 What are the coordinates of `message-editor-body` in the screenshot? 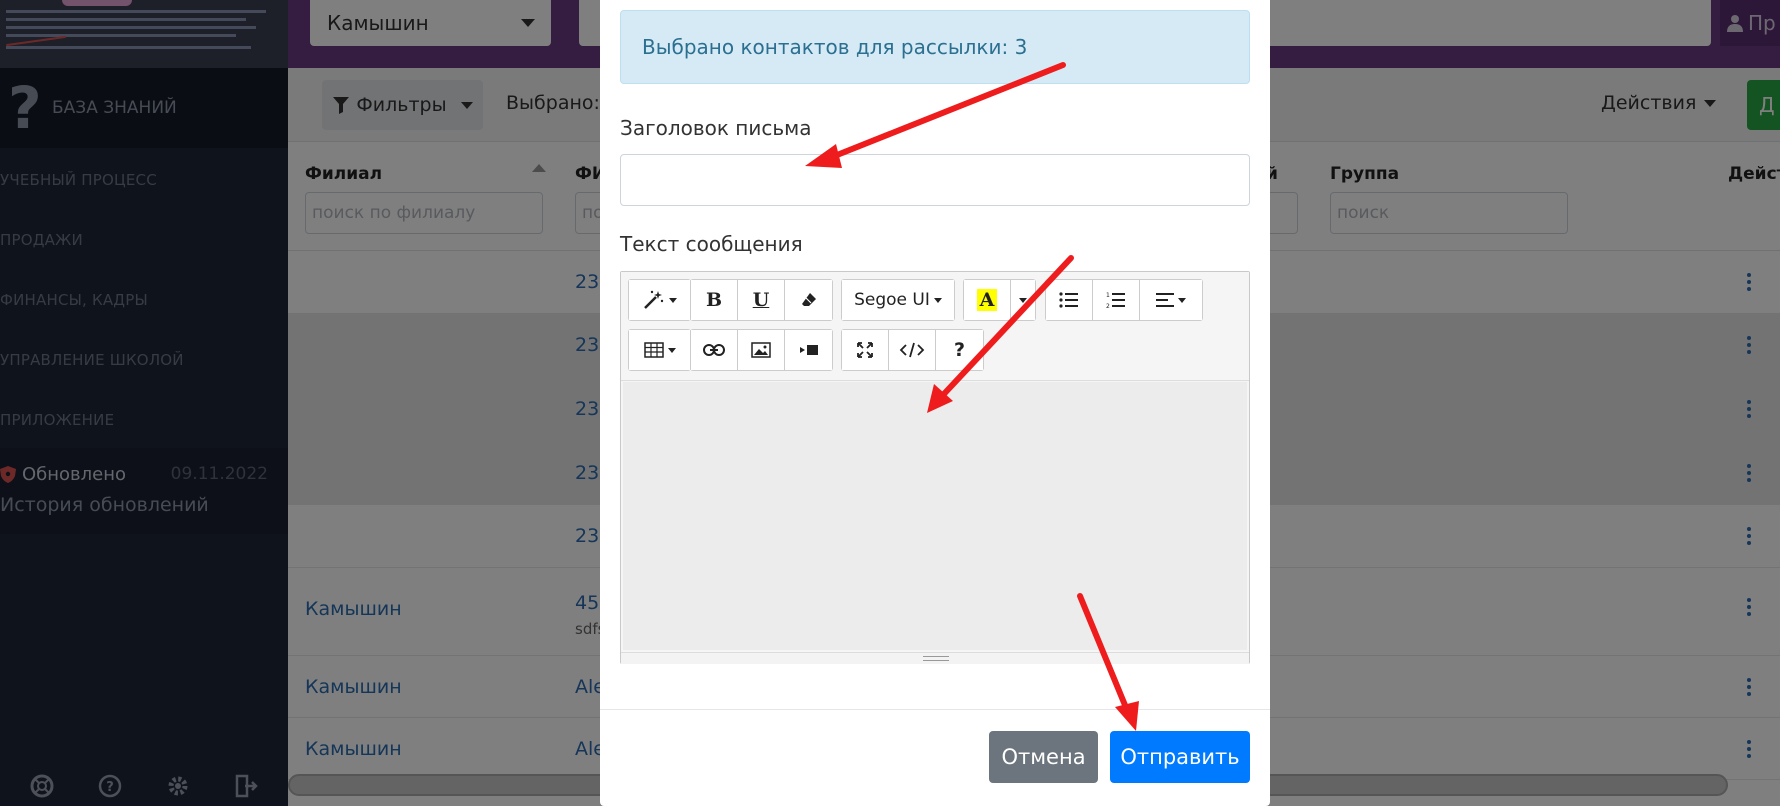 It's located at (935, 516).